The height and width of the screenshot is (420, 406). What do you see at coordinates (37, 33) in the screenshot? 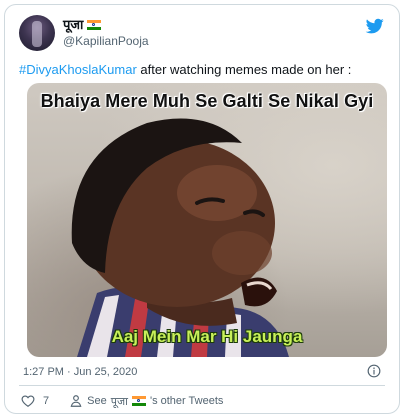
I see `avatar` at bounding box center [37, 33].